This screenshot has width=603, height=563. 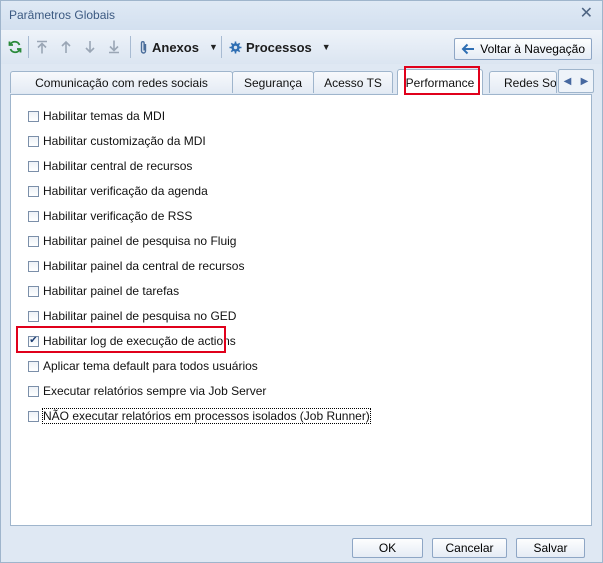 I want to click on cancel-button: Cancelar, so click(x=469, y=548).